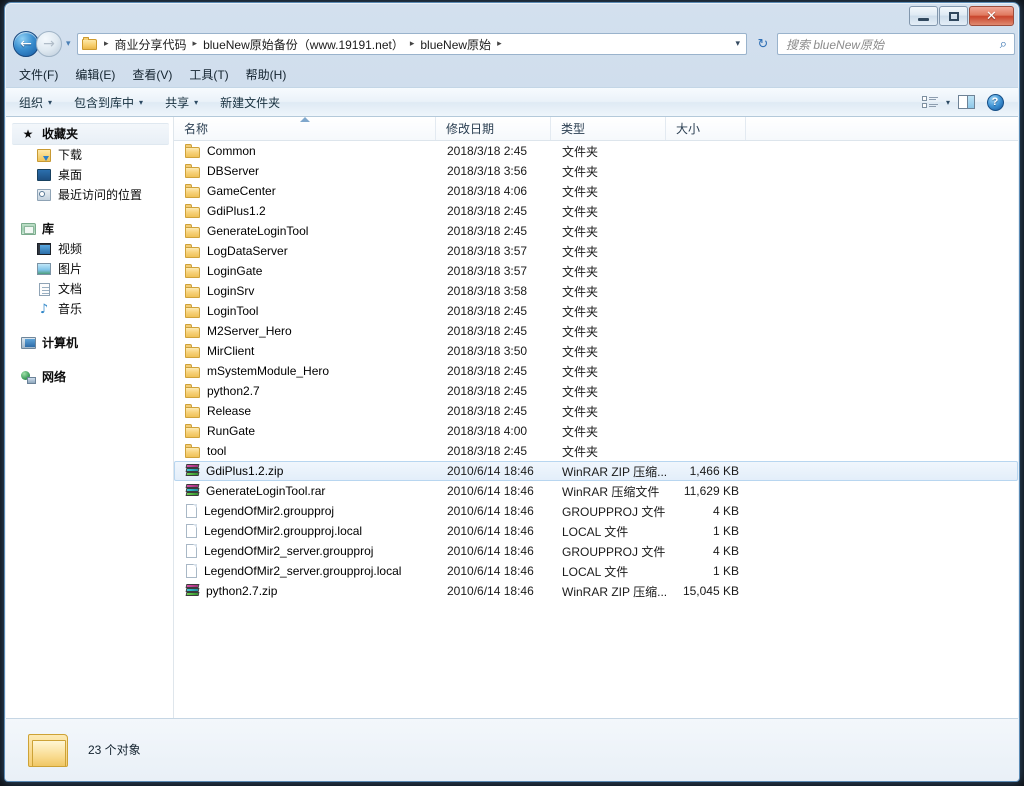 This screenshot has width=1024, height=786. What do you see at coordinates (596, 311) in the screenshot?
I see `table-row: LoginTool 2018/3/18 2:45 文件夹` at bounding box center [596, 311].